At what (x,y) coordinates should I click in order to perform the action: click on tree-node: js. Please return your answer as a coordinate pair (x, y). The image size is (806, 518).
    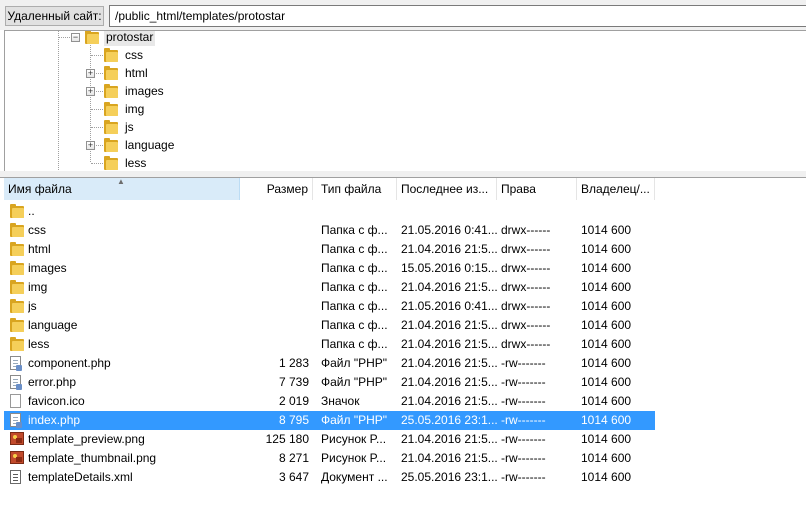
    Looking at the image, I should click on (146, 127).